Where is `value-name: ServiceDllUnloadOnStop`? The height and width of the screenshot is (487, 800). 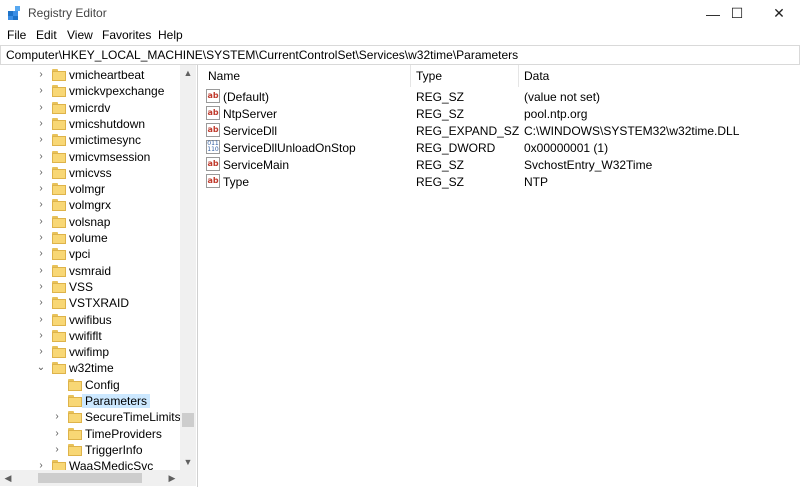 value-name: ServiceDllUnloadOnStop is located at coordinates (289, 148).